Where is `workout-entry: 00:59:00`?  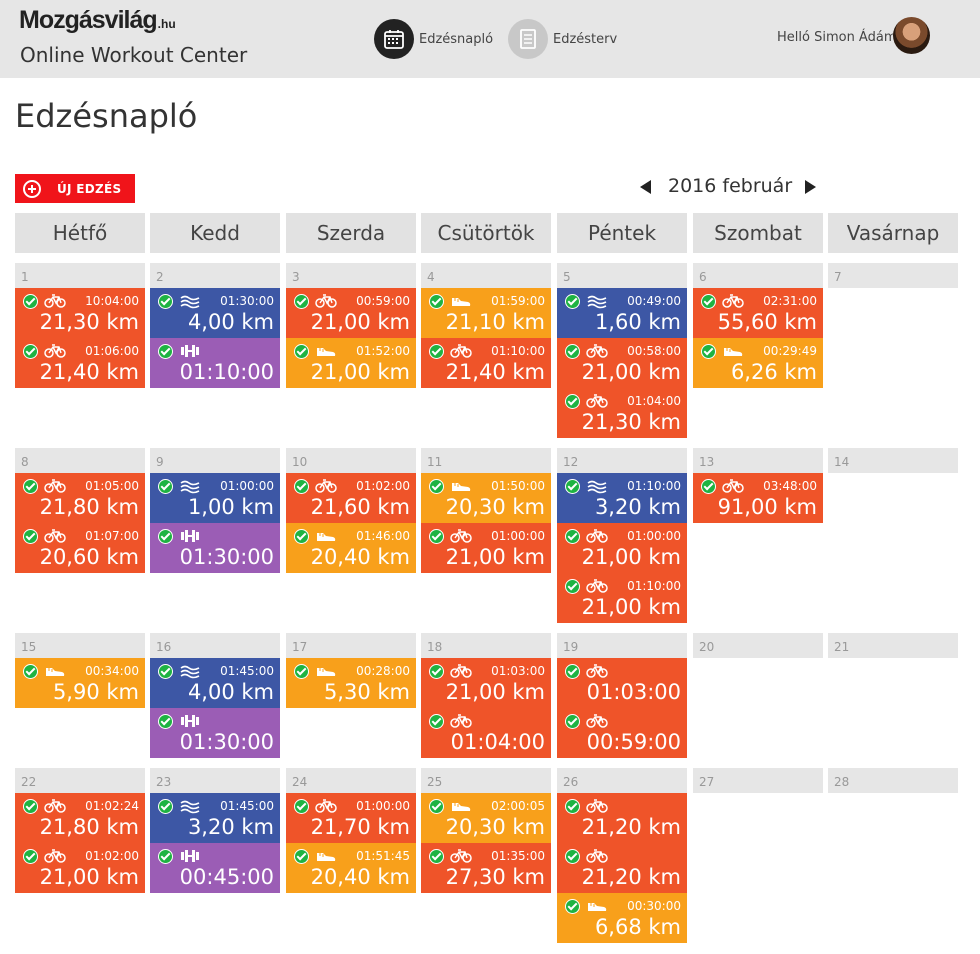
workout-entry: 00:59:00 is located at coordinates (622, 733).